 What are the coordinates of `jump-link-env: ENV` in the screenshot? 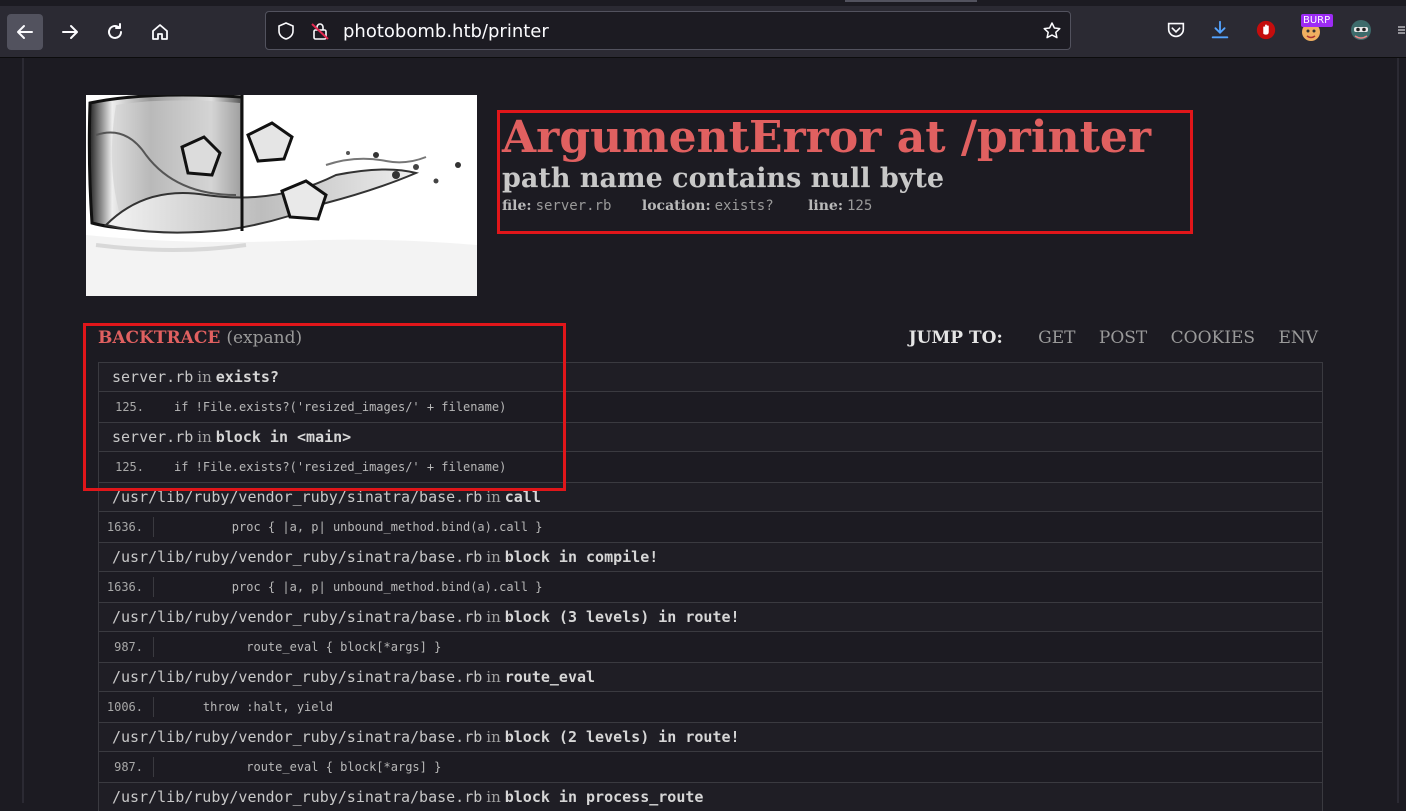 It's located at (1298, 338).